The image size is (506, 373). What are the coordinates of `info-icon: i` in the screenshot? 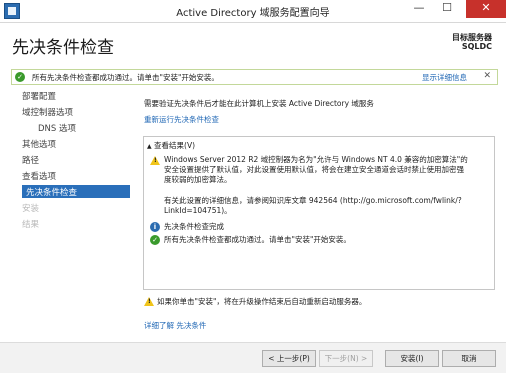 It's located at (155, 227).